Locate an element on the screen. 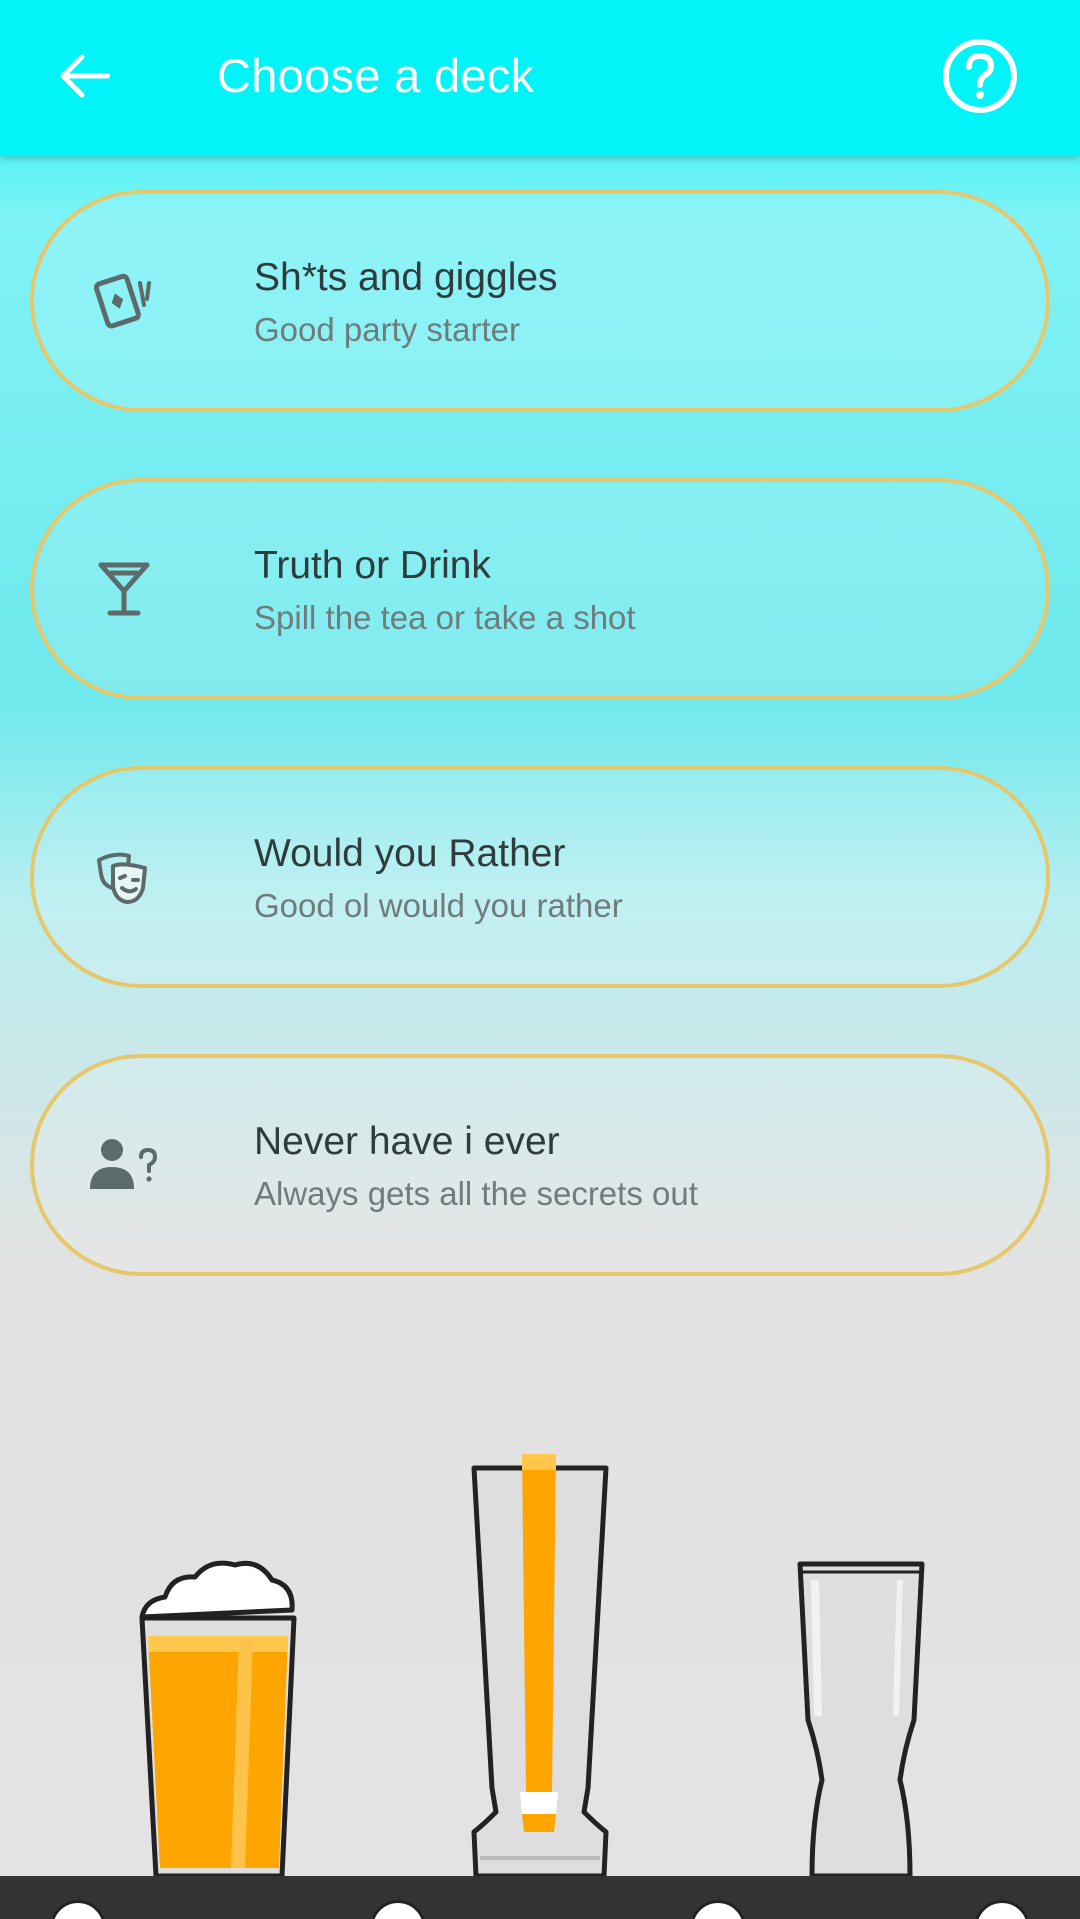  page-title: Choose a deck is located at coordinates (376, 75).